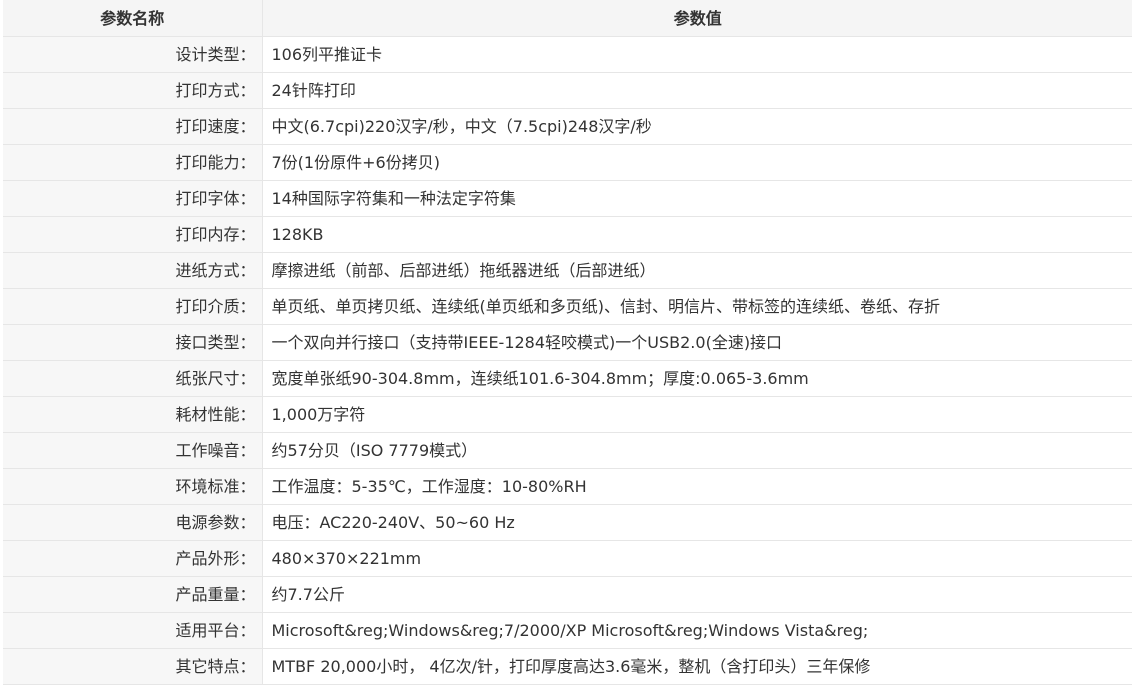 Image resolution: width=1132 pixels, height=700 pixels. I want to click on param-value-cell: 480×370×221mm, so click(697, 558).